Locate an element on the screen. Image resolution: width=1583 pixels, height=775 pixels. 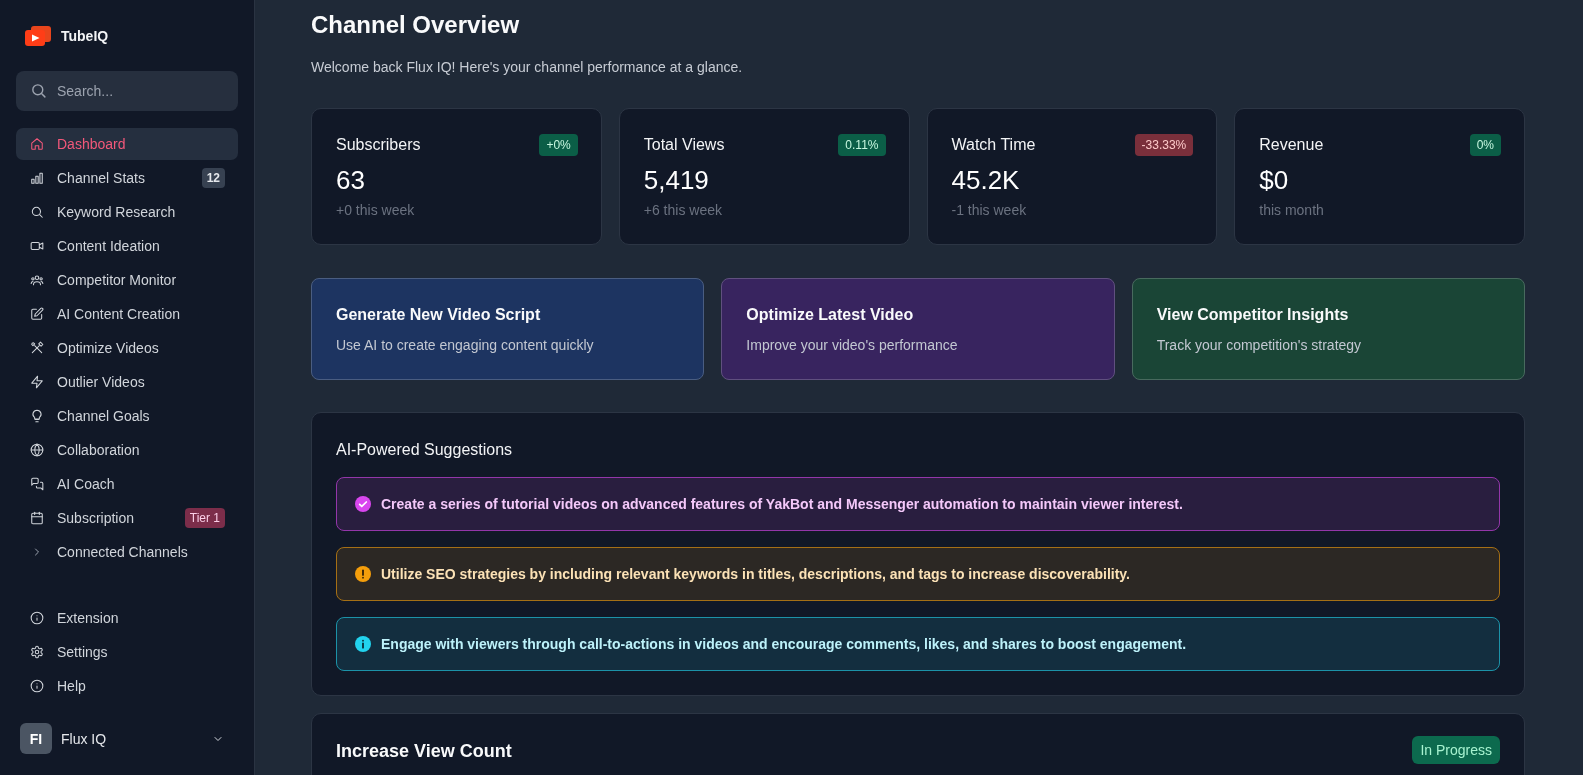
page-subtitle: Welcome back Flux IQ! Here's your channel performance at a glance. is located at coordinates (527, 67).